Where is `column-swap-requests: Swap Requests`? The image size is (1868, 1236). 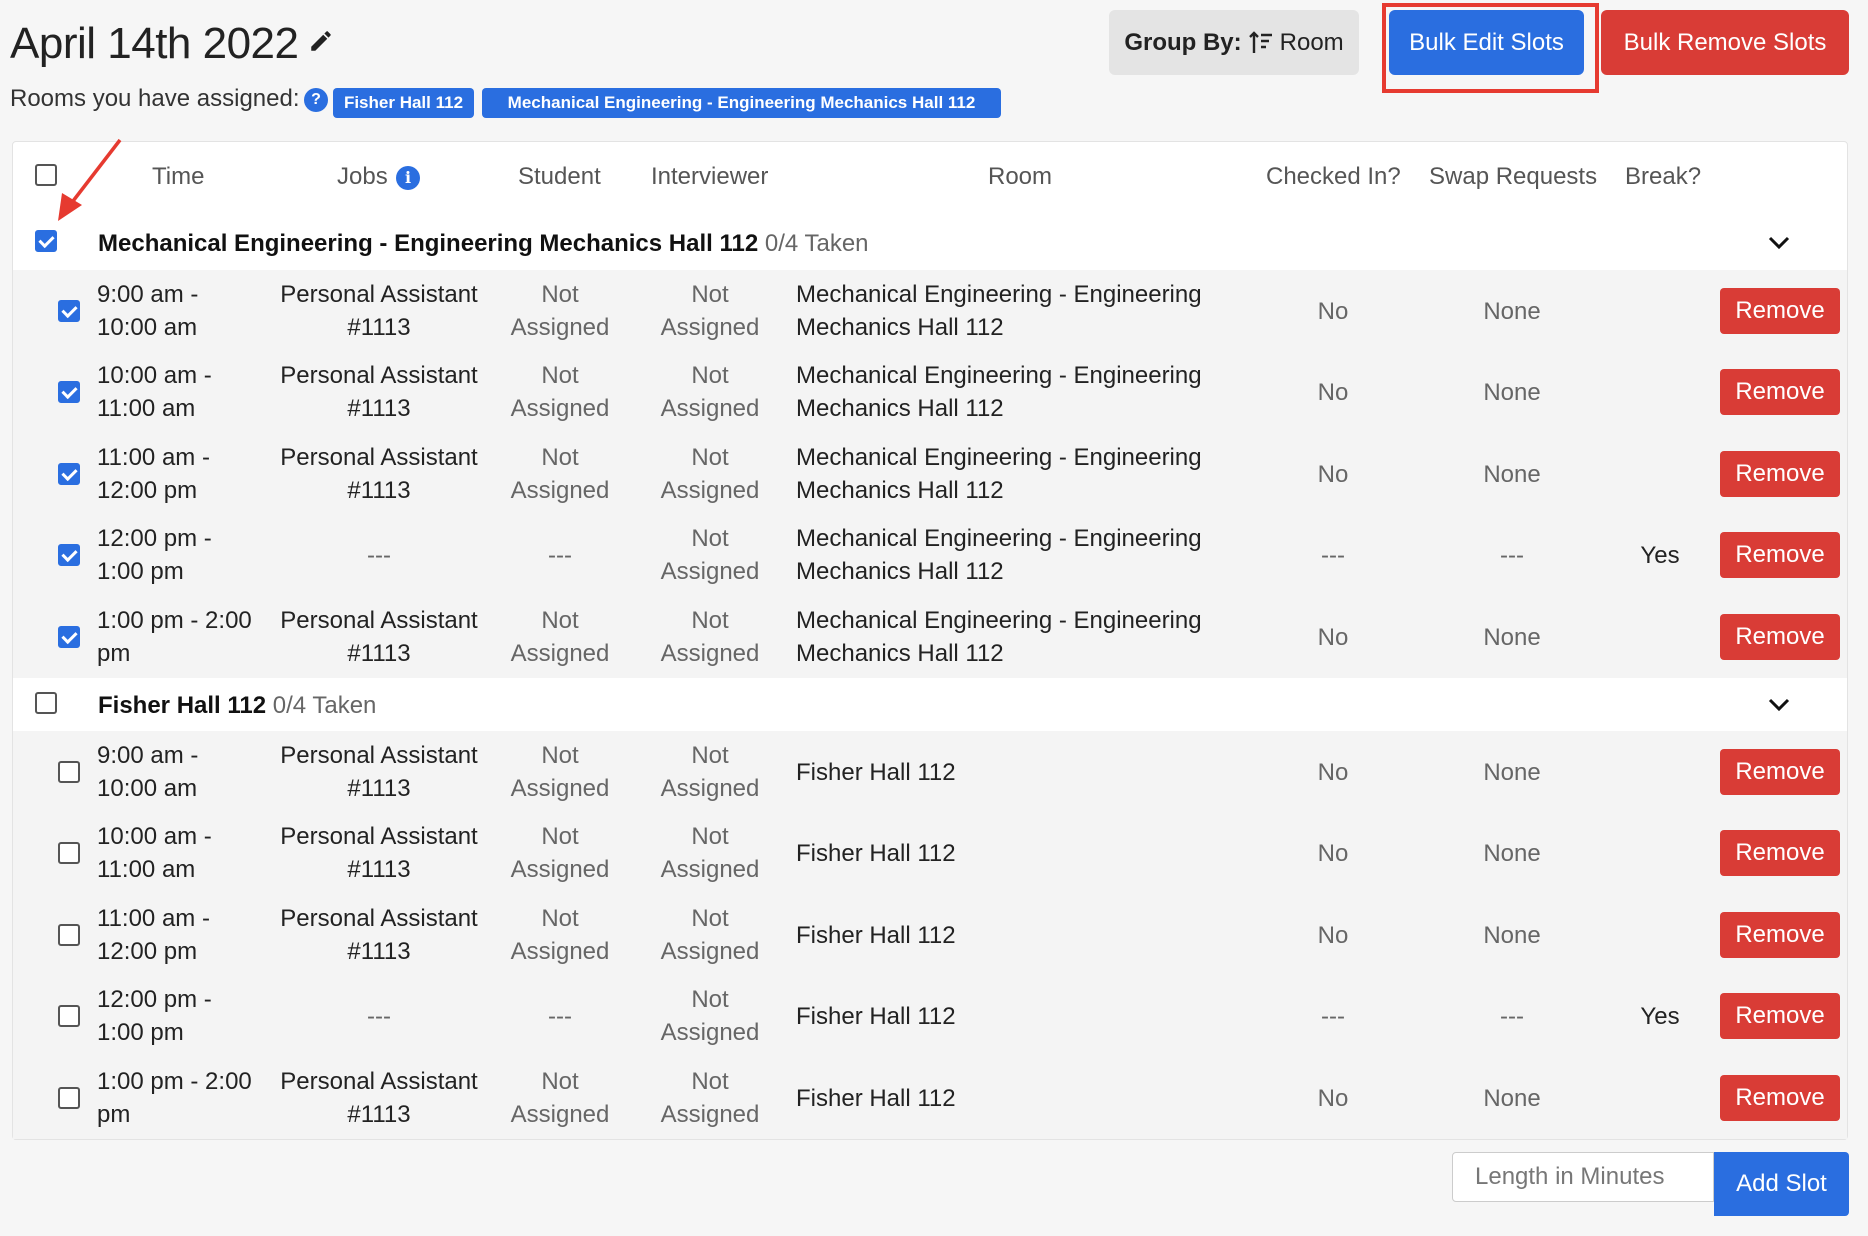 column-swap-requests: Swap Requests is located at coordinates (1513, 176).